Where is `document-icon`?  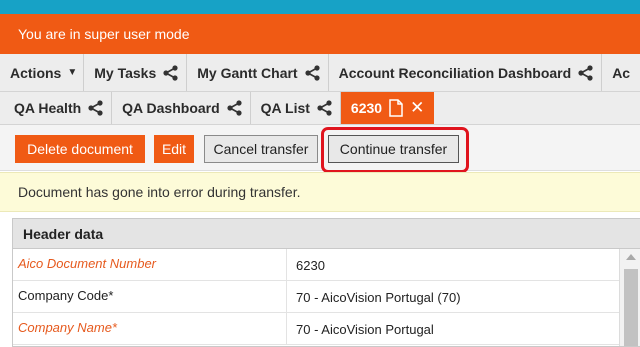 document-icon is located at coordinates (396, 108).